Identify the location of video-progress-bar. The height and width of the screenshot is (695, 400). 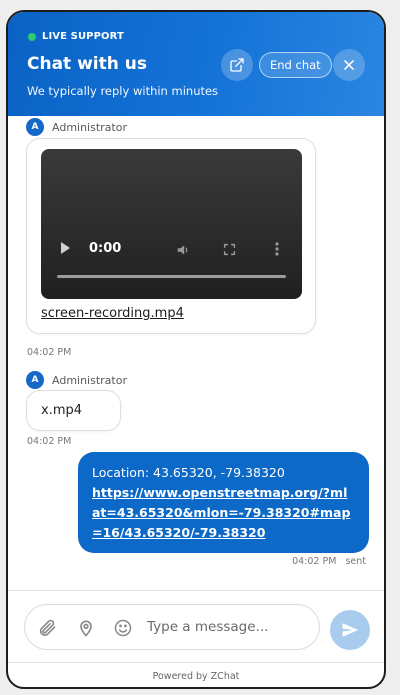
(171, 276).